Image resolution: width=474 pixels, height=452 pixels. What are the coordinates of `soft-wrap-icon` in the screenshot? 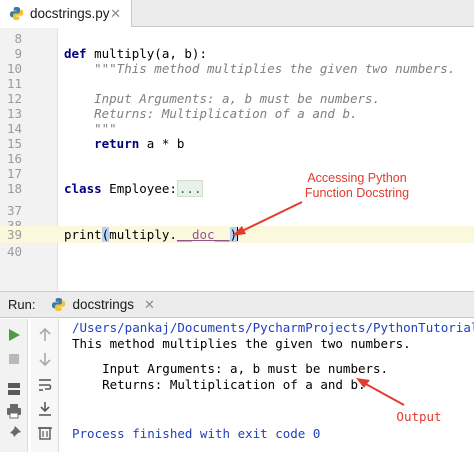 It's located at (45, 385).